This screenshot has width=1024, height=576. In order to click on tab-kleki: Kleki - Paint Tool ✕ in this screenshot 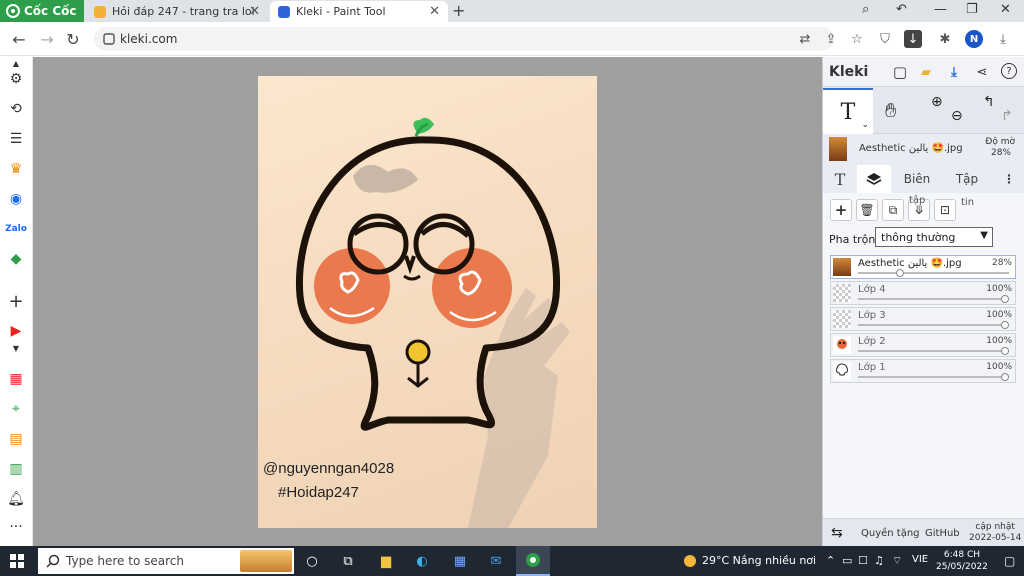, I will do `click(359, 11)`.